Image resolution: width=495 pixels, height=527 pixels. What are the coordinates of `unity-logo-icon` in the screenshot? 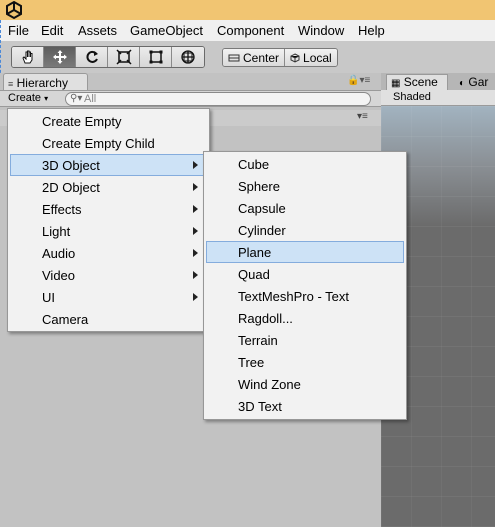 It's located at (14, 10).